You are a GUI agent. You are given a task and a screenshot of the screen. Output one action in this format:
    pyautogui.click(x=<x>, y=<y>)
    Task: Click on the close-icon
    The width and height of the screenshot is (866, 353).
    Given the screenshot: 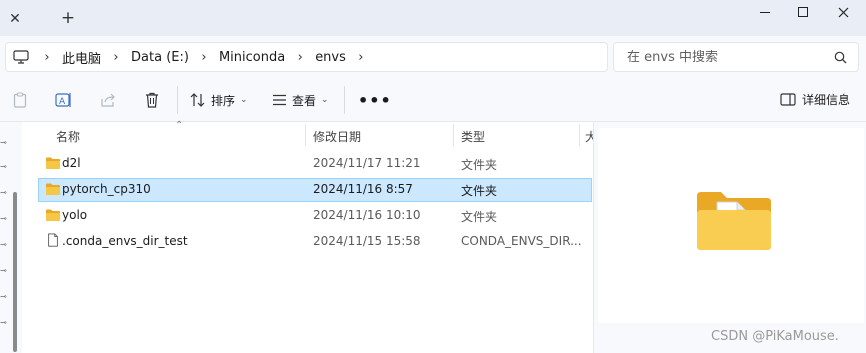 What is the action you would take?
    pyautogui.click(x=843, y=12)
    